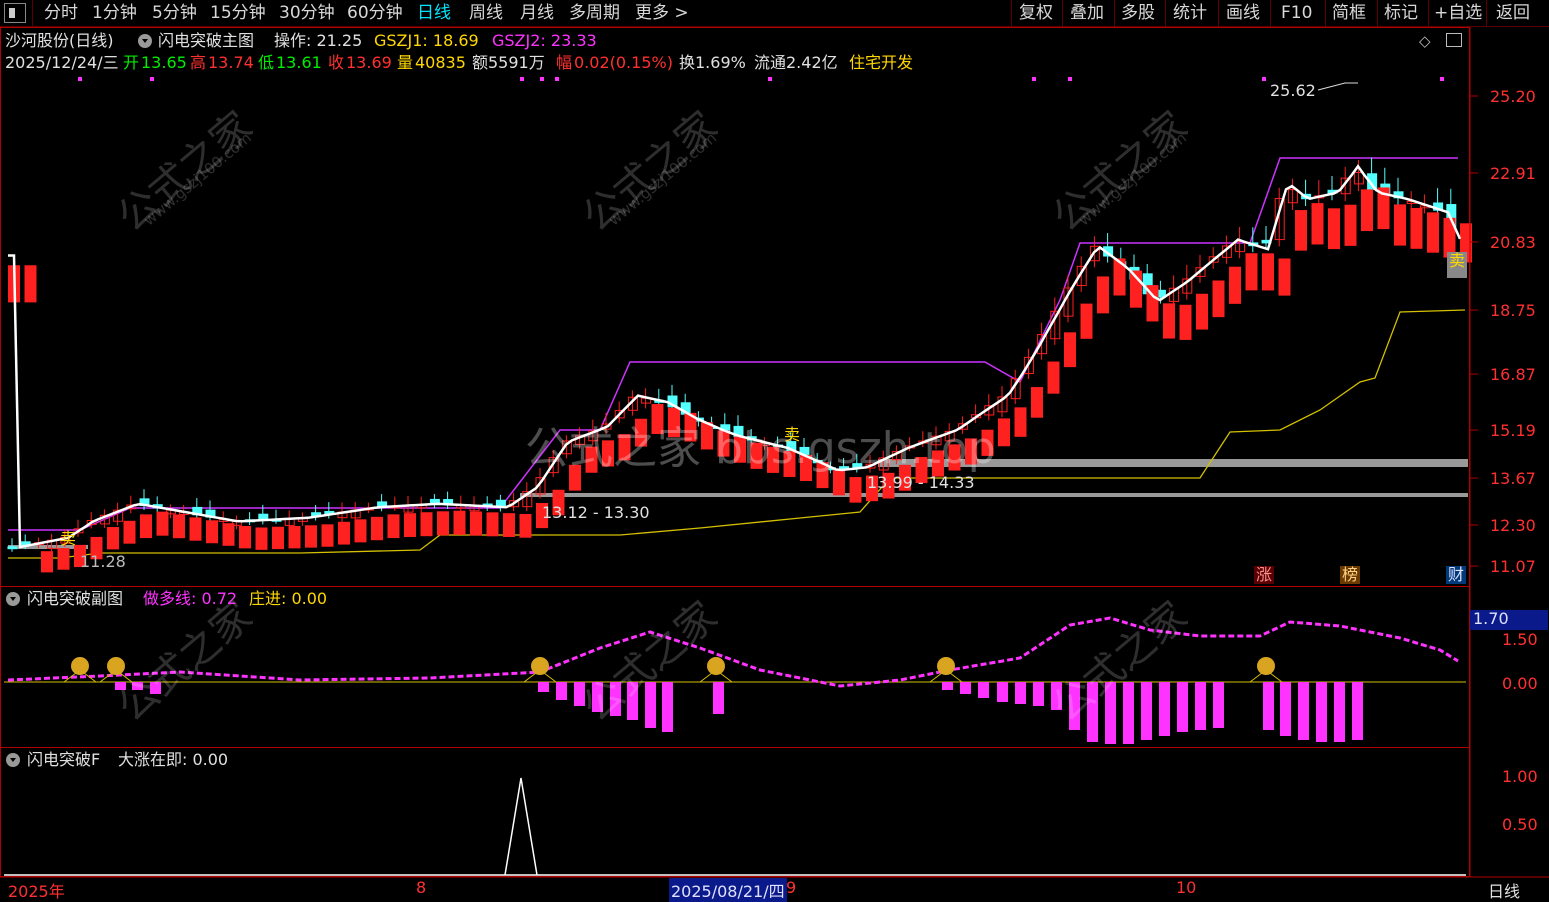  What do you see at coordinates (760, 448) in the screenshot?
I see `watermark-center: 公式之家 bbs.gszh.top` at bounding box center [760, 448].